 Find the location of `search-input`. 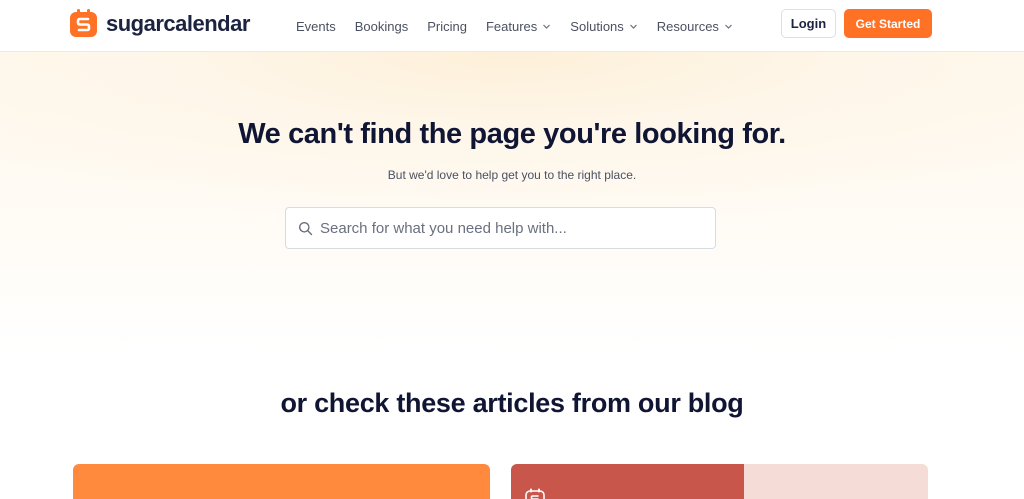

search-input is located at coordinates (515, 228).